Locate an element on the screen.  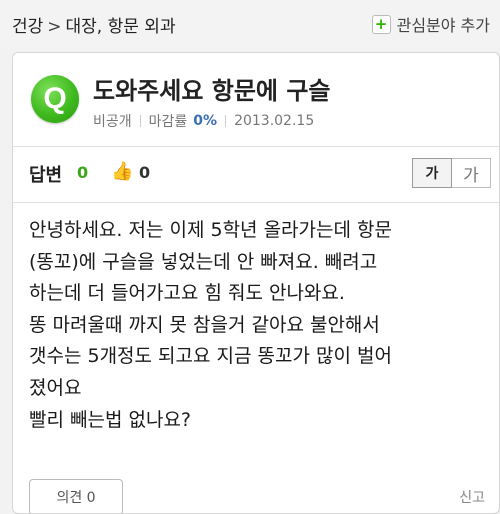
thumbs-up-icon: 👍 is located at coordinates (122, 171).